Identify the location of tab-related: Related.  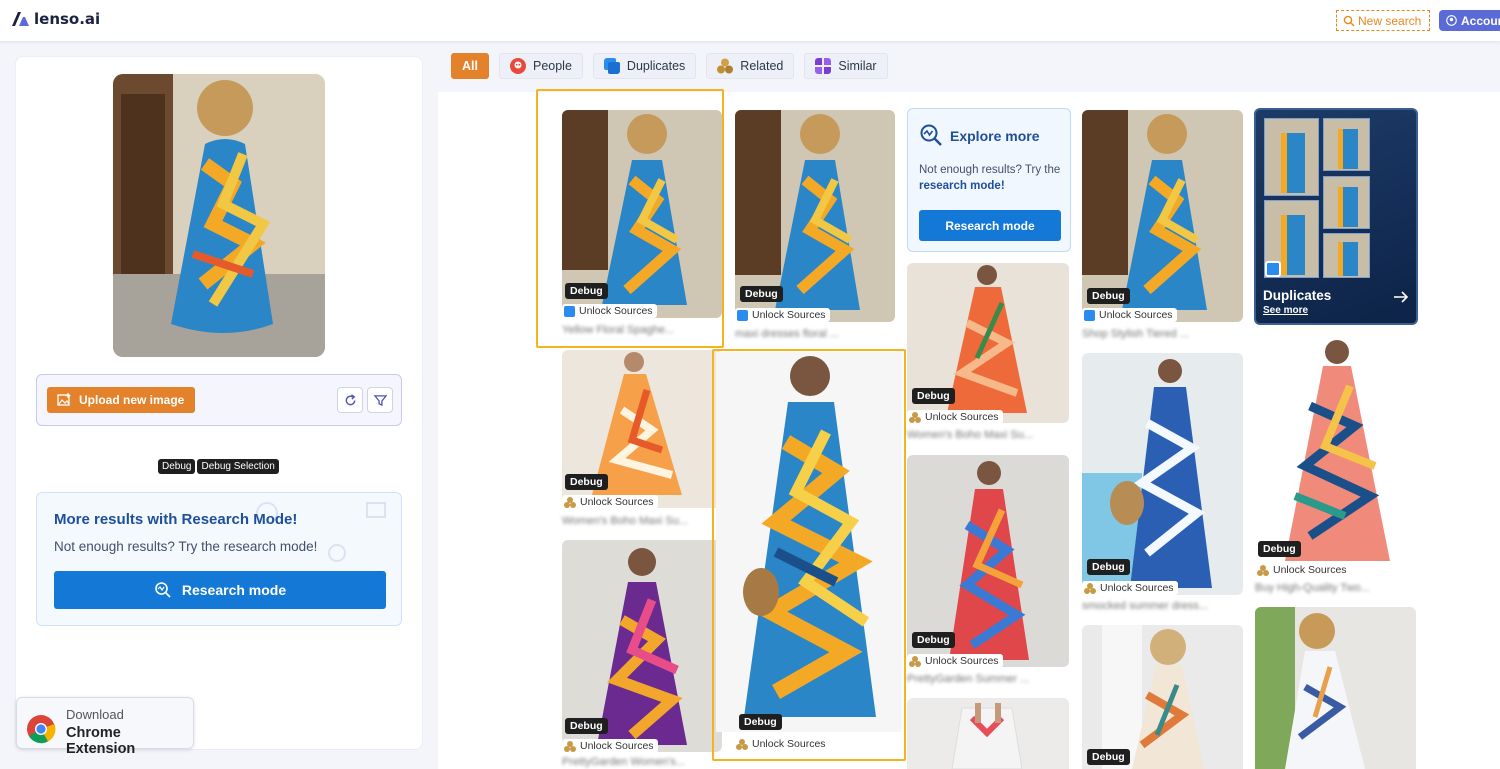
(750, 66).